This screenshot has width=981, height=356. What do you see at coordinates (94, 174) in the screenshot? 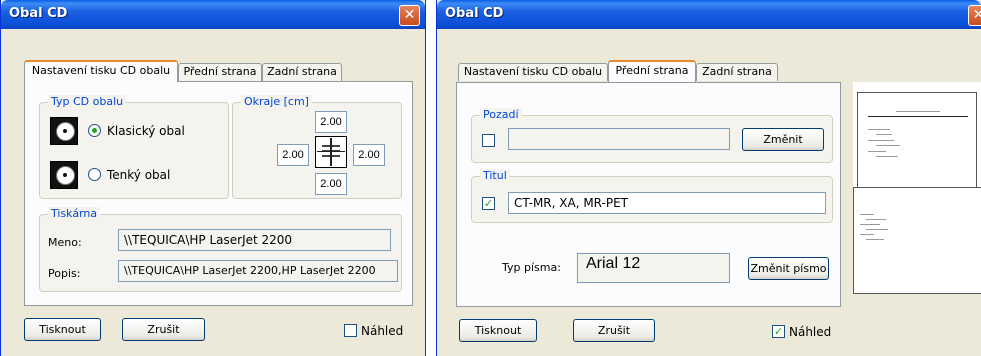
I see `slim-case-radio` at bounding box center [94, 174].